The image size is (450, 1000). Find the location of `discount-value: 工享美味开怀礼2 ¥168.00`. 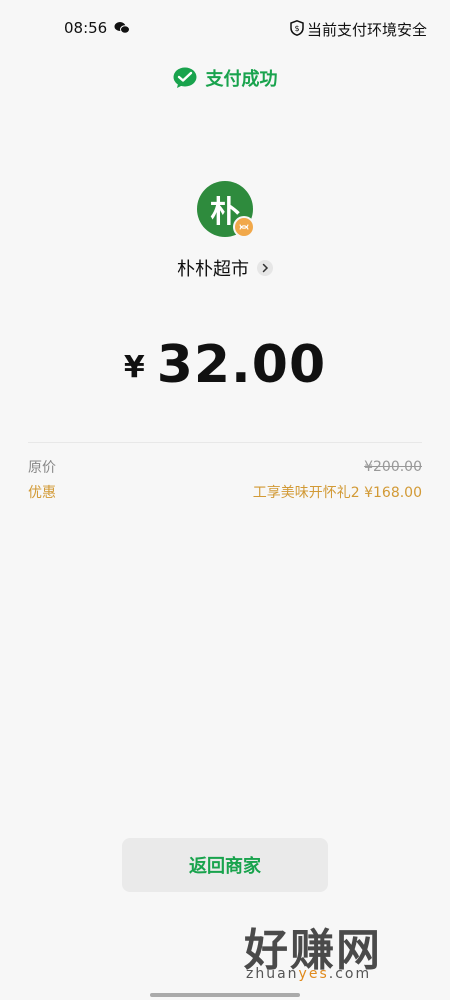

discount-value: 工享美味开怀礼2 ¥168.00 is located at coordinates (337, 493).